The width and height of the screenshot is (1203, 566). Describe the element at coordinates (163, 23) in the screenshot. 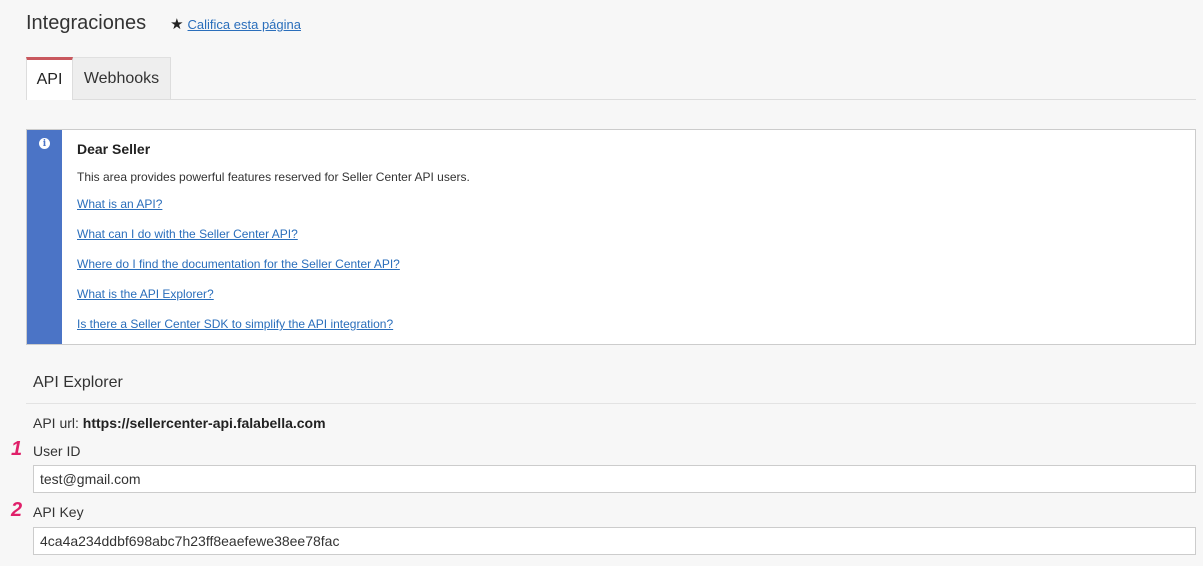

I see `page-header: Integraciones ★ Califica esta página` at that location.